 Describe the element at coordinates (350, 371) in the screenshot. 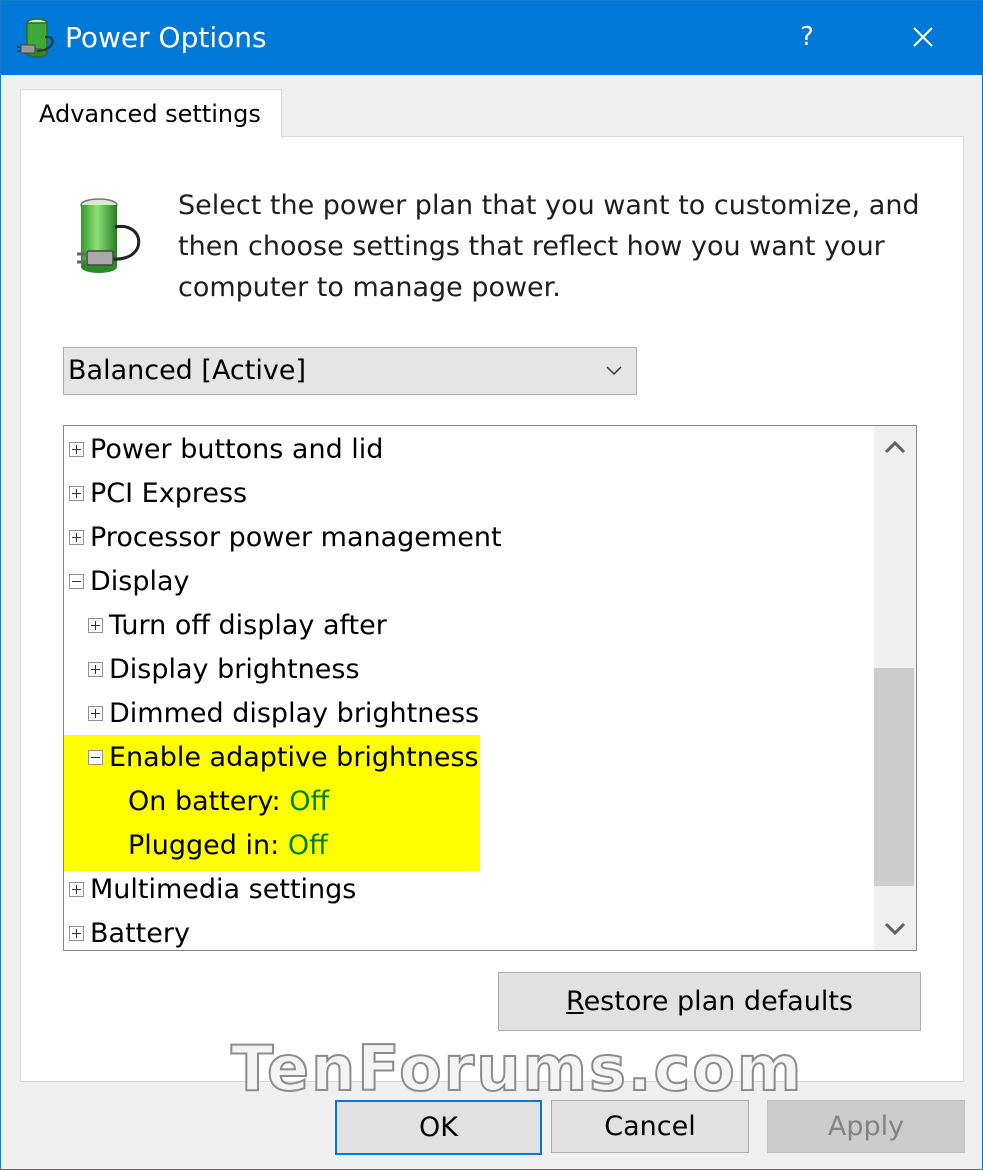

I see `power-plan-dropdown: Balanced [Active]` at that location.